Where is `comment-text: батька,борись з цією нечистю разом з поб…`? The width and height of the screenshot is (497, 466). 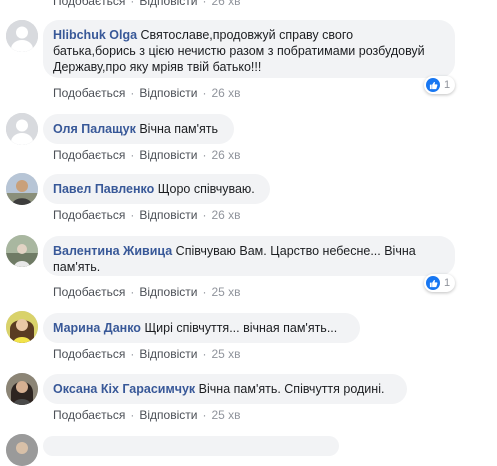 comment-text: батька,борись з цією нечистю разом з поб… is located at coordinates (239, 51).